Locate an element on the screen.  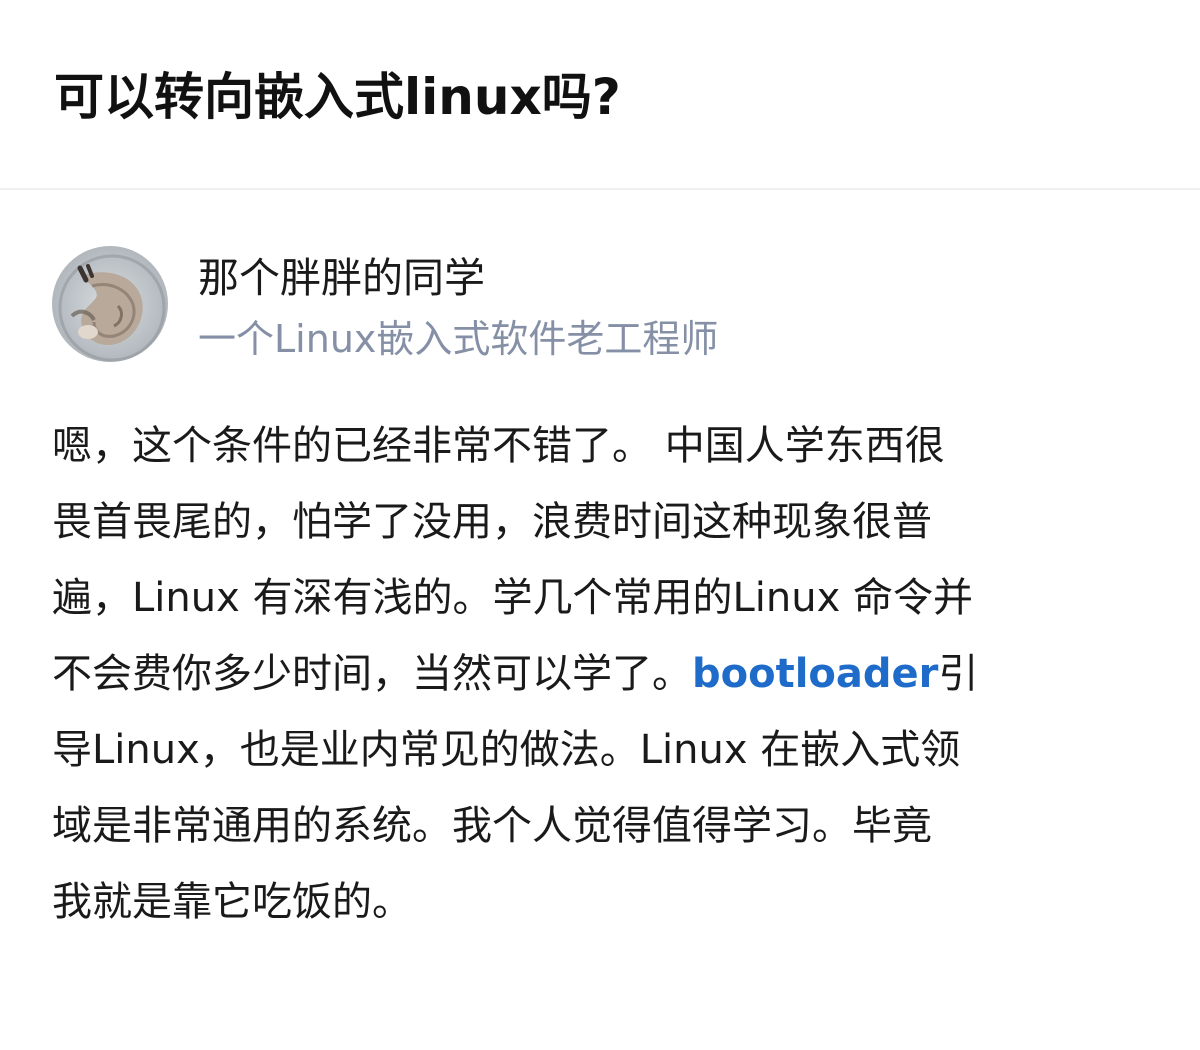
answer-line: 不会费你多少时间，当然可以学了。bootloader引 is located at coordinates (592, 674).